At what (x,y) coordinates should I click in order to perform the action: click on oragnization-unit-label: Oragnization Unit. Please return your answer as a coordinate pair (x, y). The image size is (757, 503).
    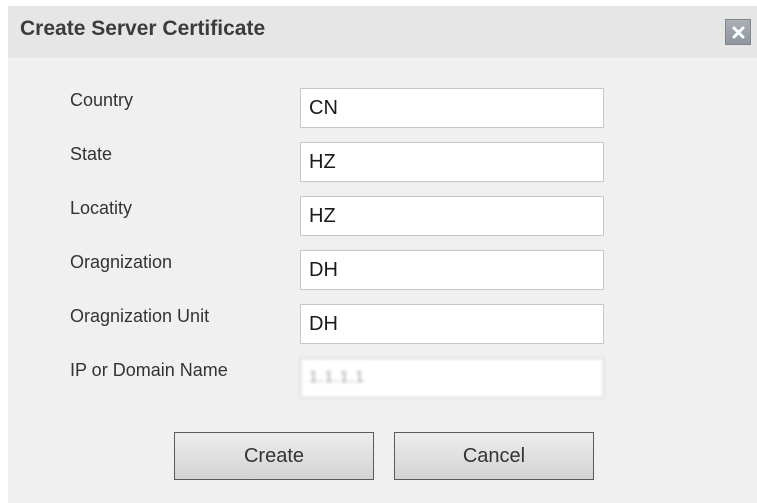
    Looking at the image, I should click on (140, 316).